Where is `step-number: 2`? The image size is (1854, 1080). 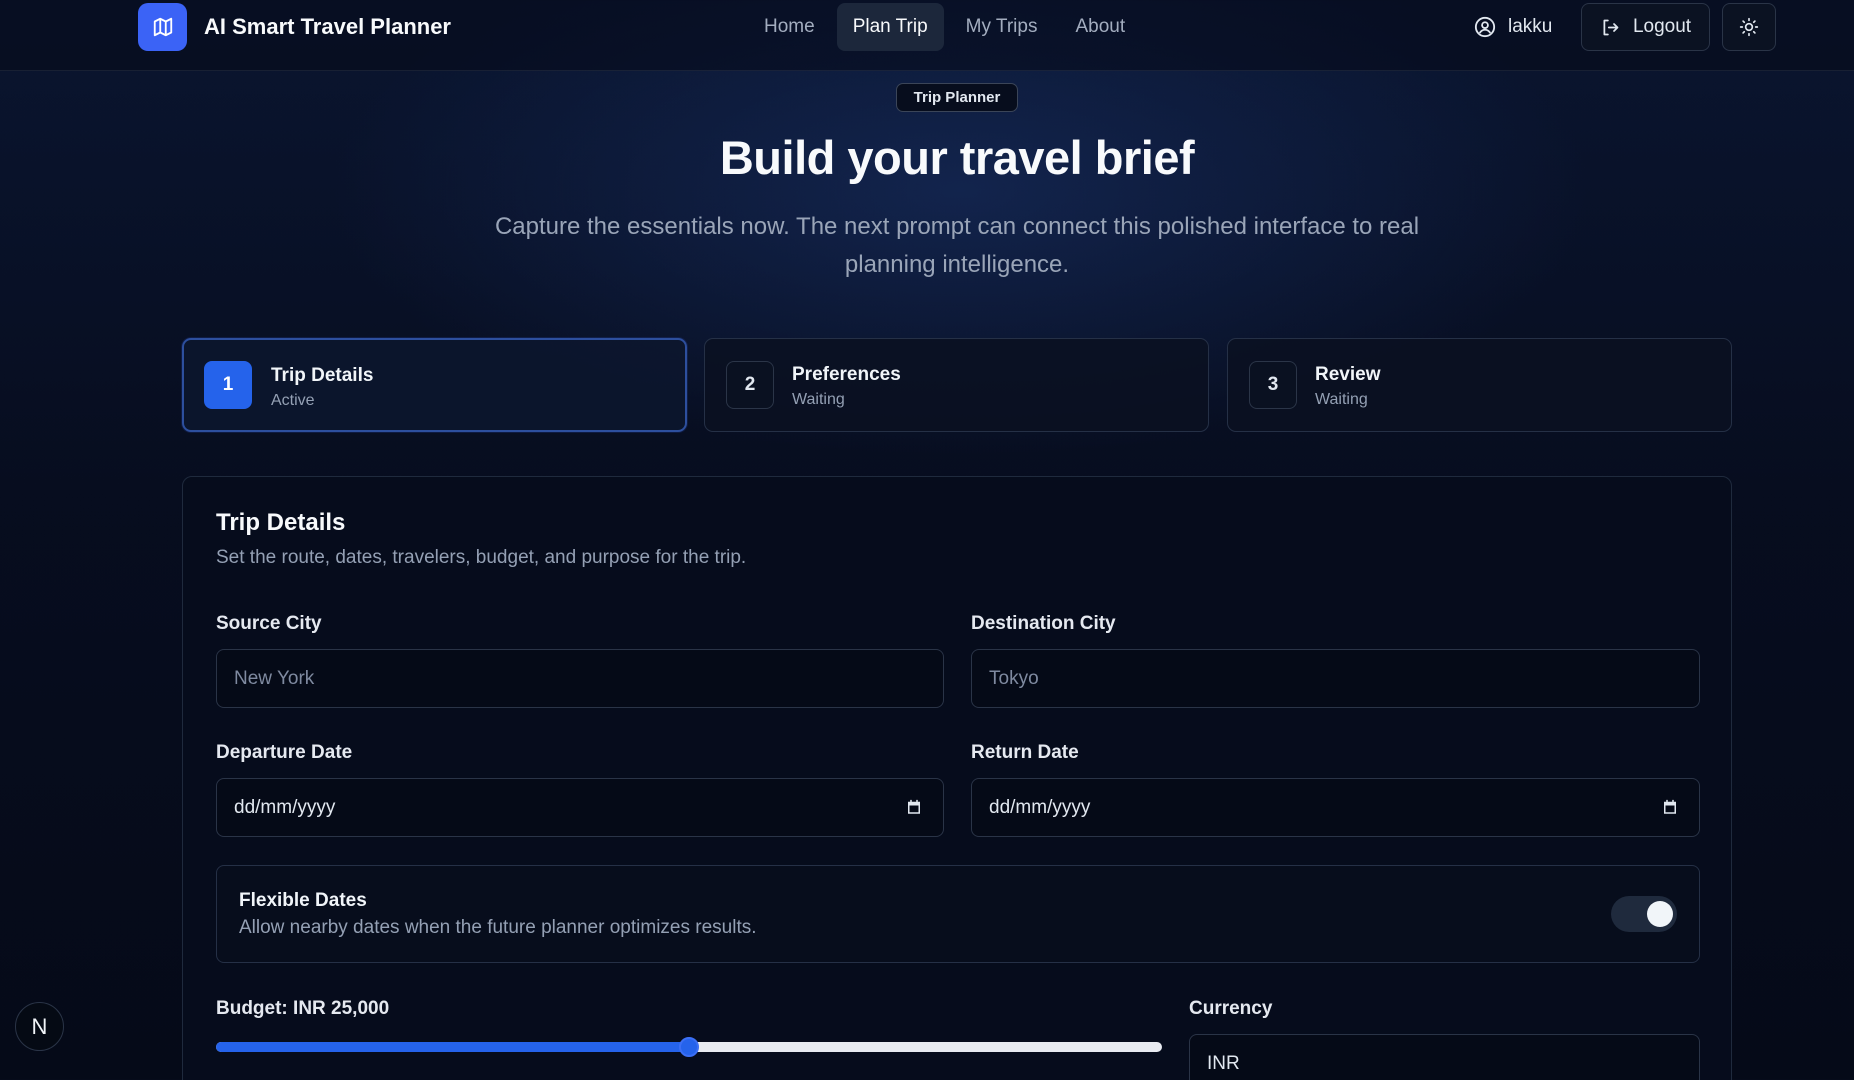 step-number: 2 is located at coordinates (750, 385).